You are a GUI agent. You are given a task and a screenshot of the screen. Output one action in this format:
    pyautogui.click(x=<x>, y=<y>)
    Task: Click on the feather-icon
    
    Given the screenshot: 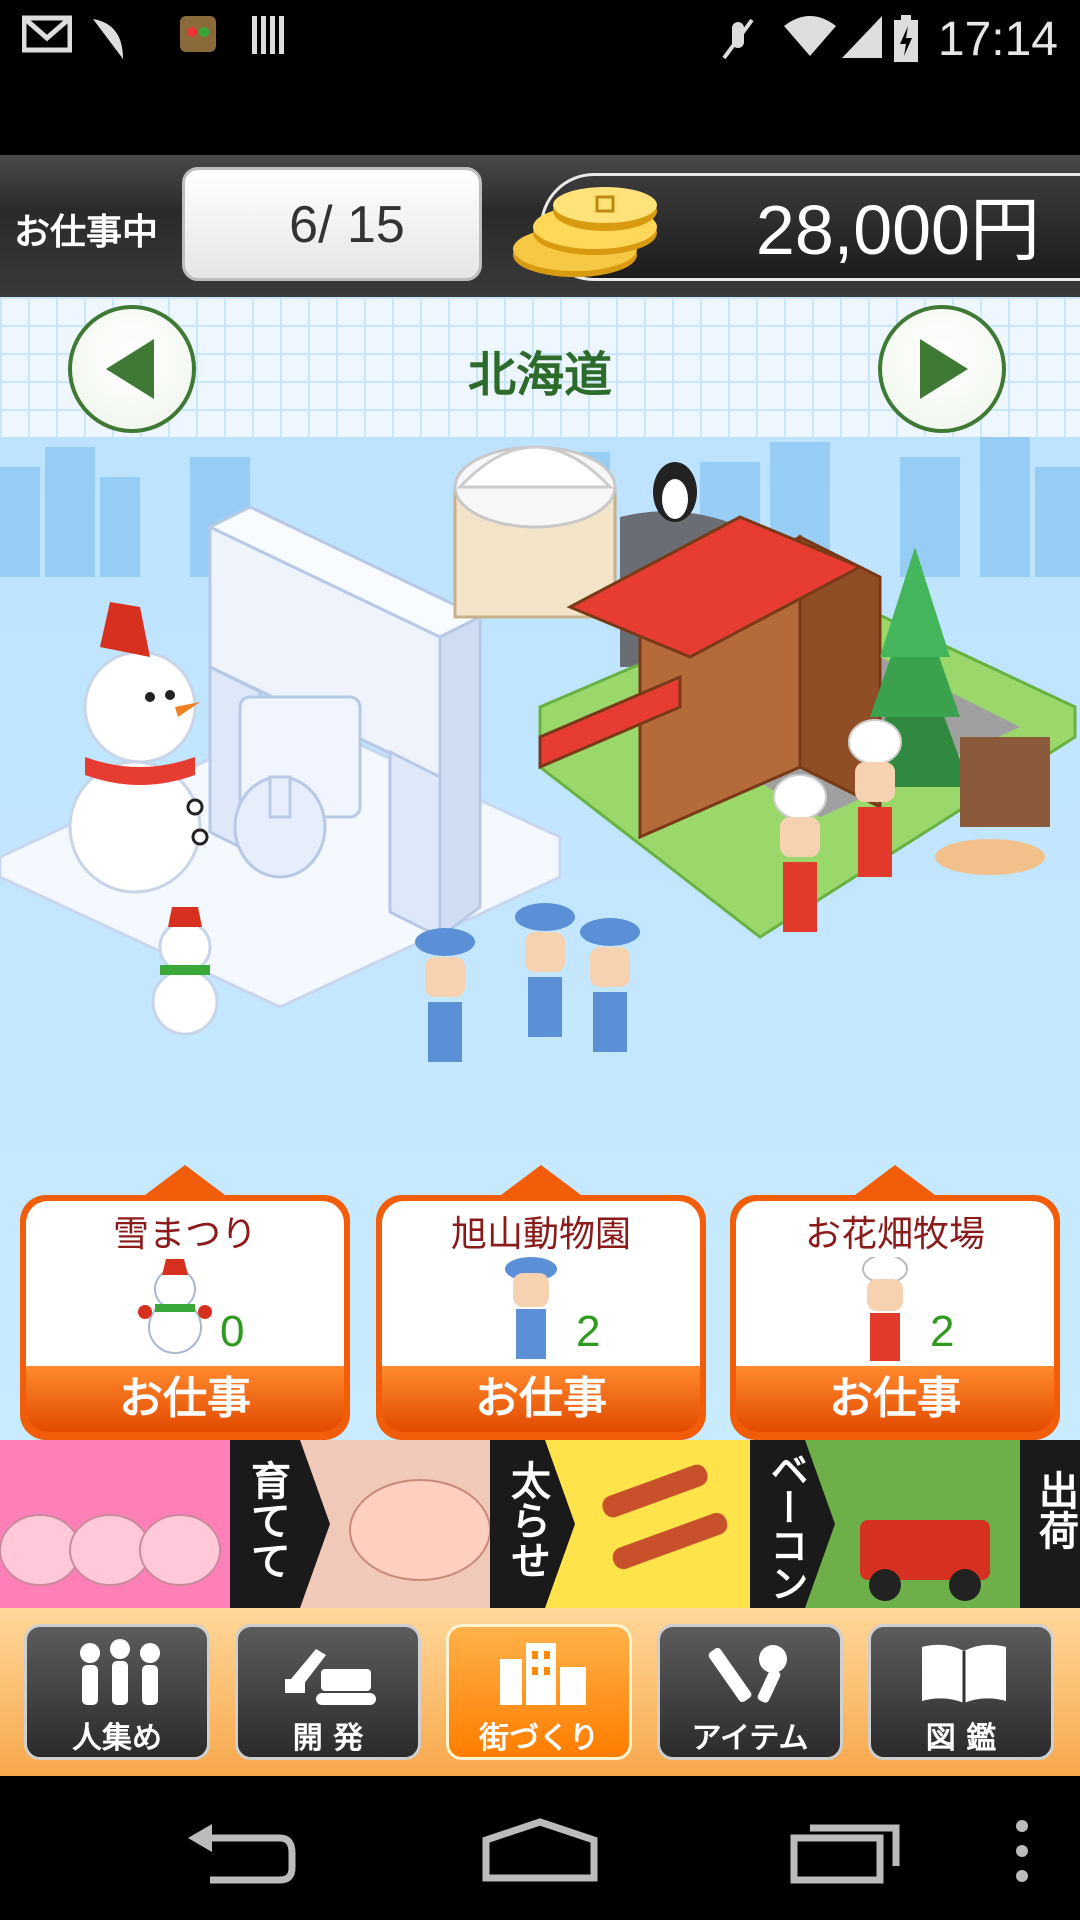 What is the action you would take?
    pyautogui.click(x=108, y=39)
    